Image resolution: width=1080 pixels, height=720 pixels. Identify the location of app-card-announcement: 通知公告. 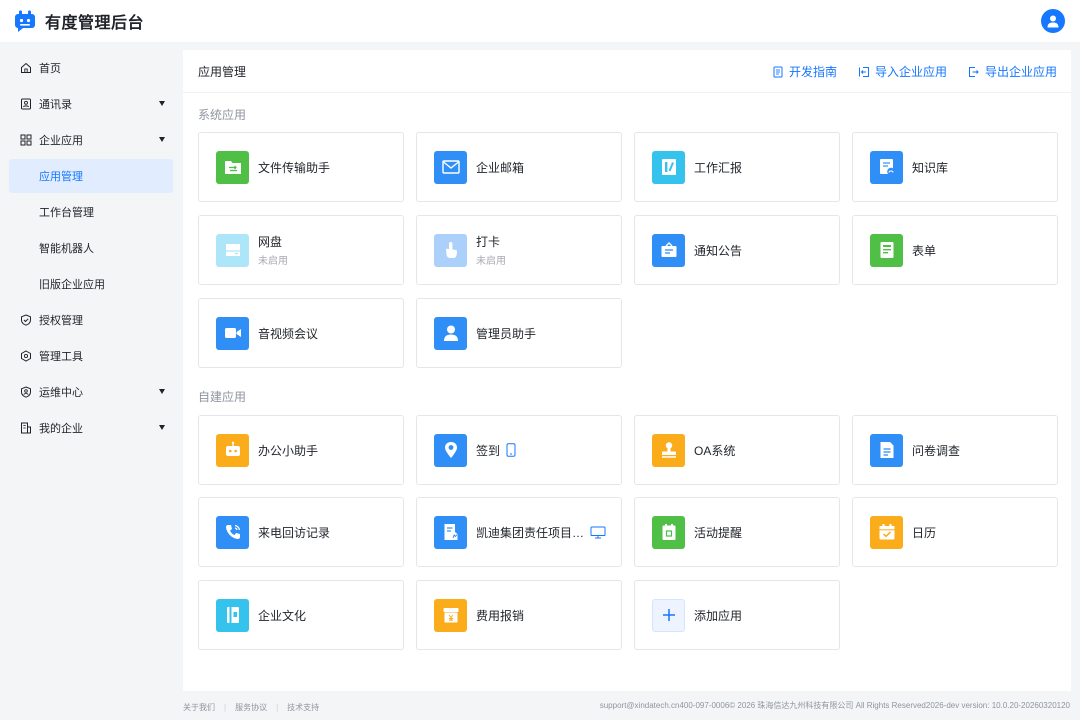
(737, 250).